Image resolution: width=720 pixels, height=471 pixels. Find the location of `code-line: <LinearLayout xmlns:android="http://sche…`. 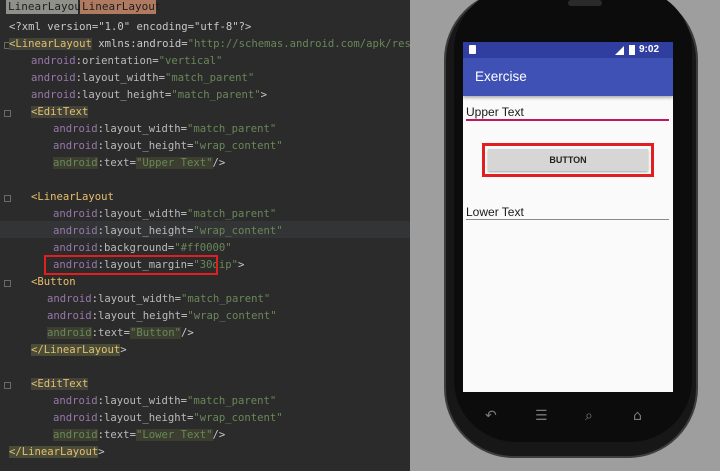

code-line: <LinearLayout xmlns:android="http://sche… is located at coordinates (209, 44).